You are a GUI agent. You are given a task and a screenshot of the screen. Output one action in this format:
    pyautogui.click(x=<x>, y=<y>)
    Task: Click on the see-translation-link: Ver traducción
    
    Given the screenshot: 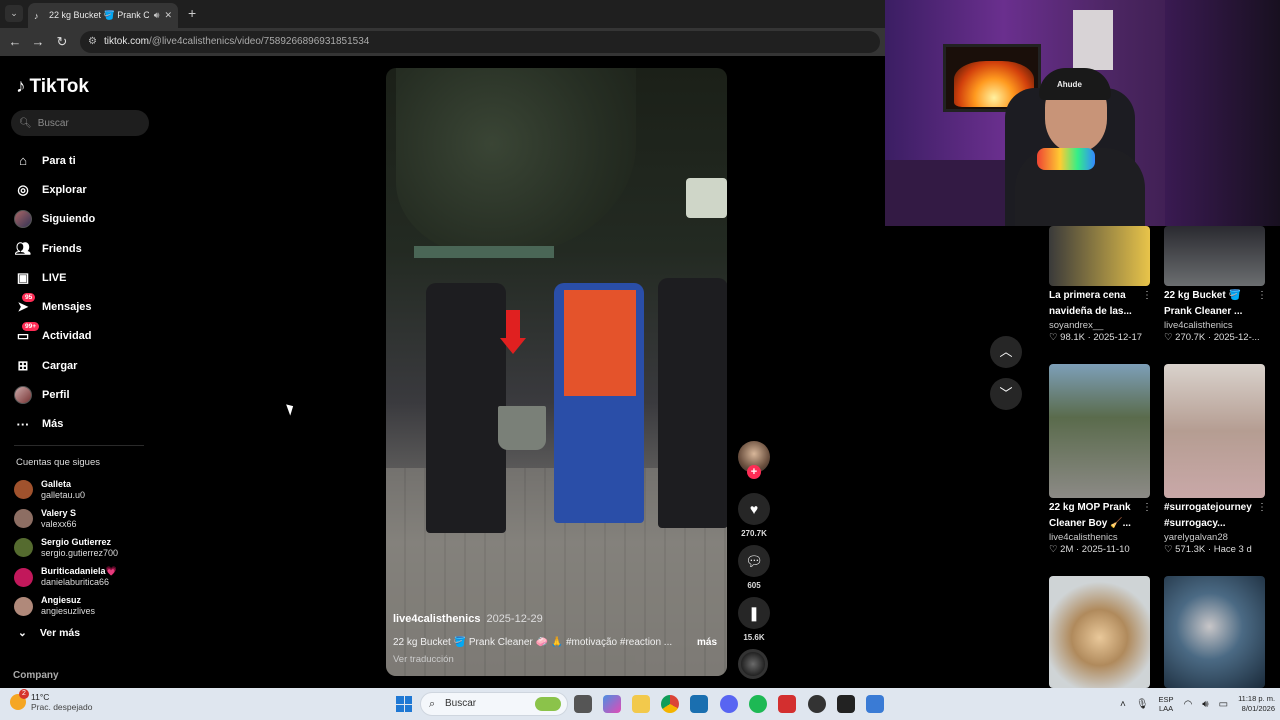 What is the action you would take?
    pyautogui.click(x=423, y=659)
    